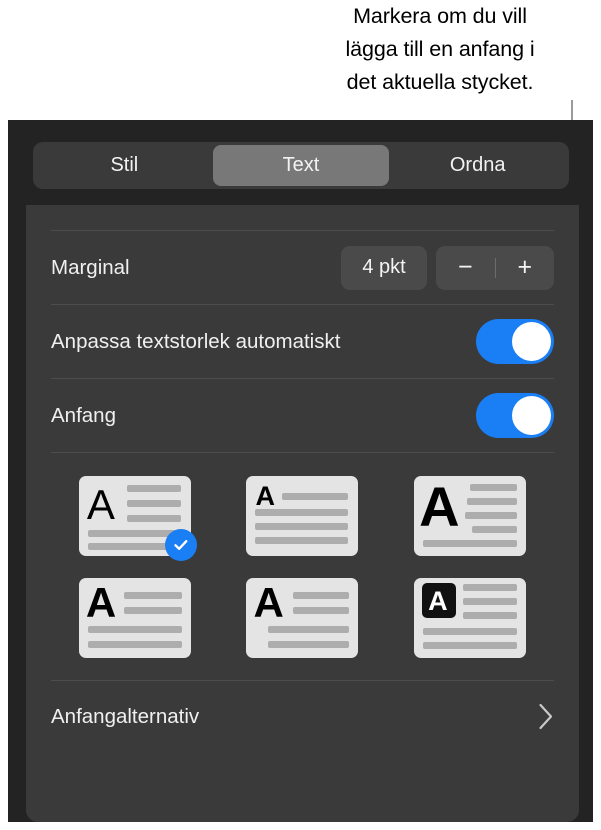 Image resolution: width=601 pixels, height=830 pixels. What do you see at coordinates (440, 16) in the screenshot?
I see `callout-line-1: Markera om du vill` at bounding box center [440, 16].